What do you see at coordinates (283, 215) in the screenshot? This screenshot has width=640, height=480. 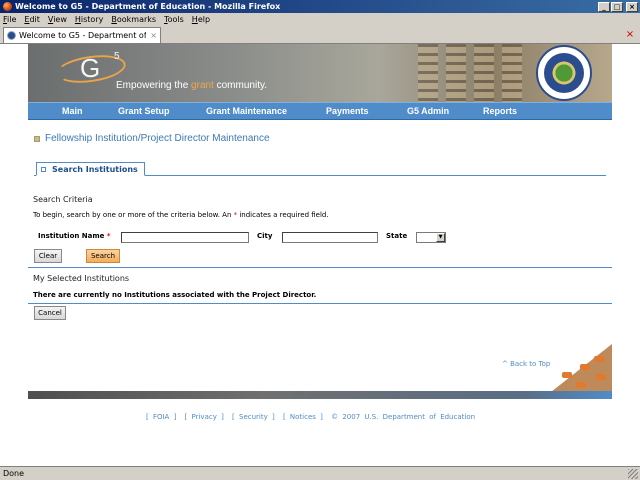 I see `instructions-end: indicates a required field.` at bounding box center [283, 215].